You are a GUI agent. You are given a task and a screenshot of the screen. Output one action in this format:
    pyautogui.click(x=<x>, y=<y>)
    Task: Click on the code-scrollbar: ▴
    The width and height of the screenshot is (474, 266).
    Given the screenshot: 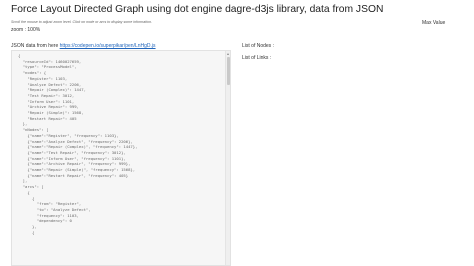 What is the action you would take?
    pyautogui.click(x=227, y=158)
    